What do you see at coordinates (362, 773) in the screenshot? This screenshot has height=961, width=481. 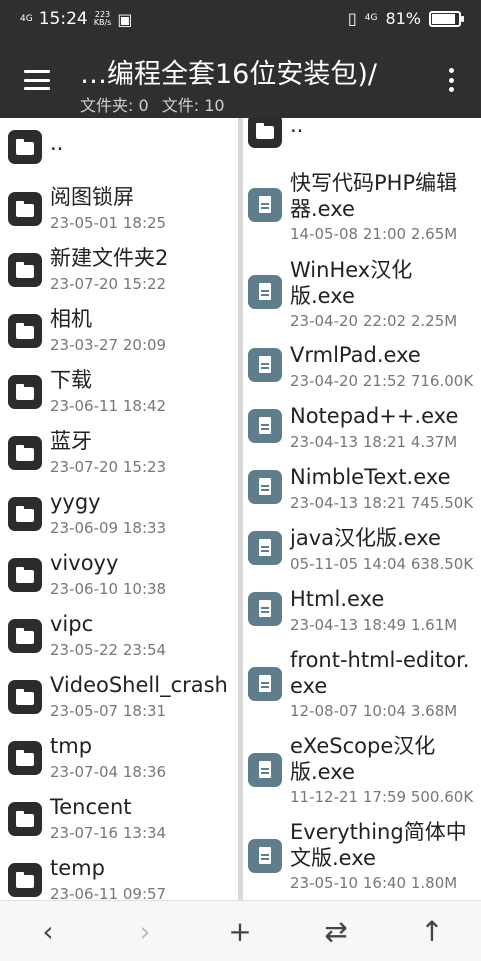 I see `list-item: eXeScope汉化 版.exe 11-12-21 17:59 500.60K` at bounding box center [362, 773].